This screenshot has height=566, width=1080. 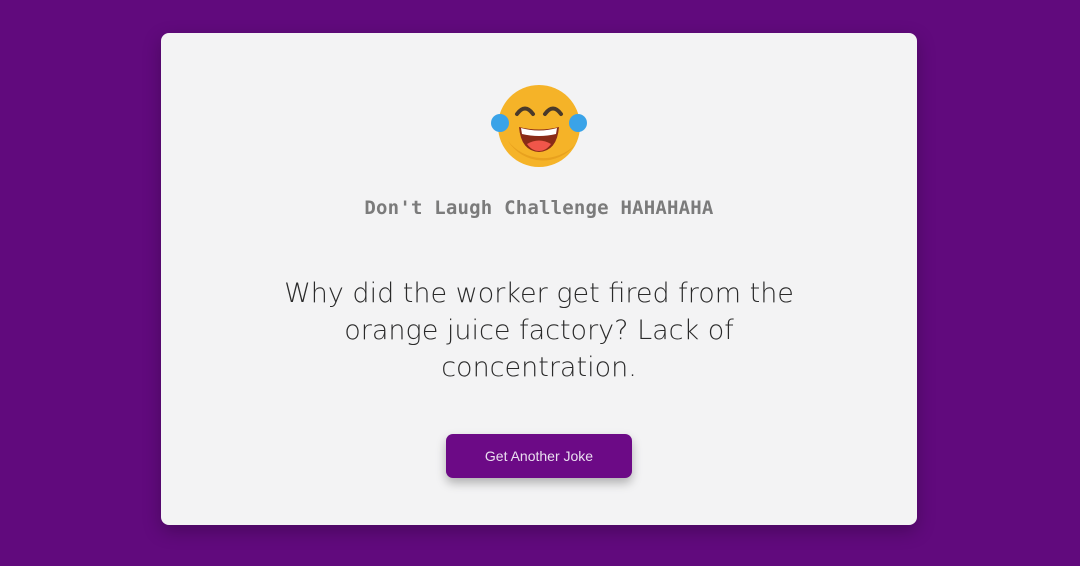 I want to click on get-another-joke-button: Get Another Joke, so click(x=539, y=456).